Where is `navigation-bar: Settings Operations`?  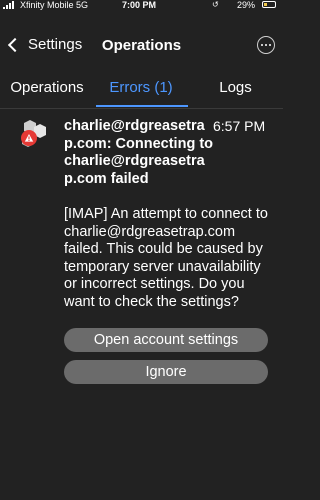 navigation-bar: Settings Operations is located at coordinates (141, 46).